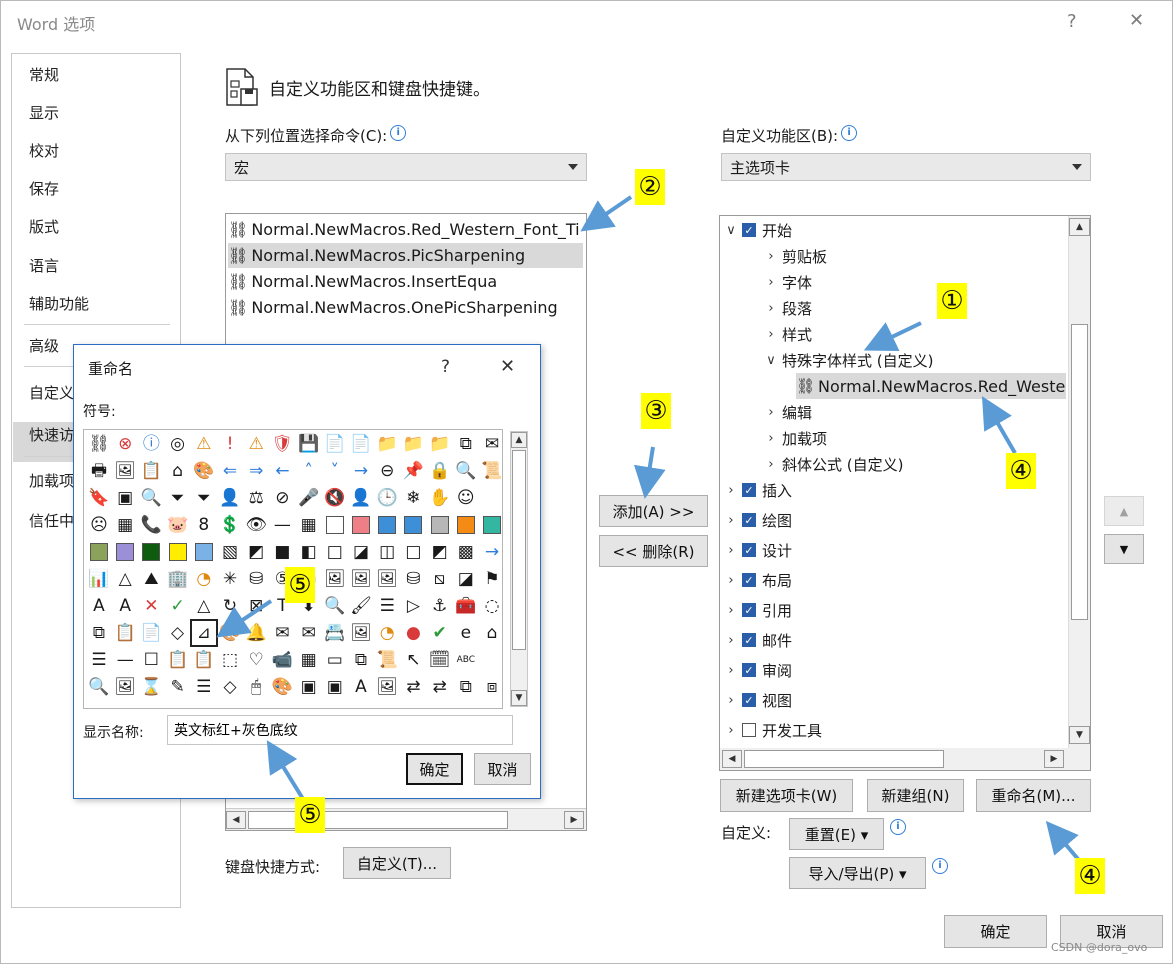 Image resolution: width=1173 pixels, height=965 pixels. Describe the element at coordinates (282, 660) in the screenshot. I see `symbol-cell: 📹` at that location.